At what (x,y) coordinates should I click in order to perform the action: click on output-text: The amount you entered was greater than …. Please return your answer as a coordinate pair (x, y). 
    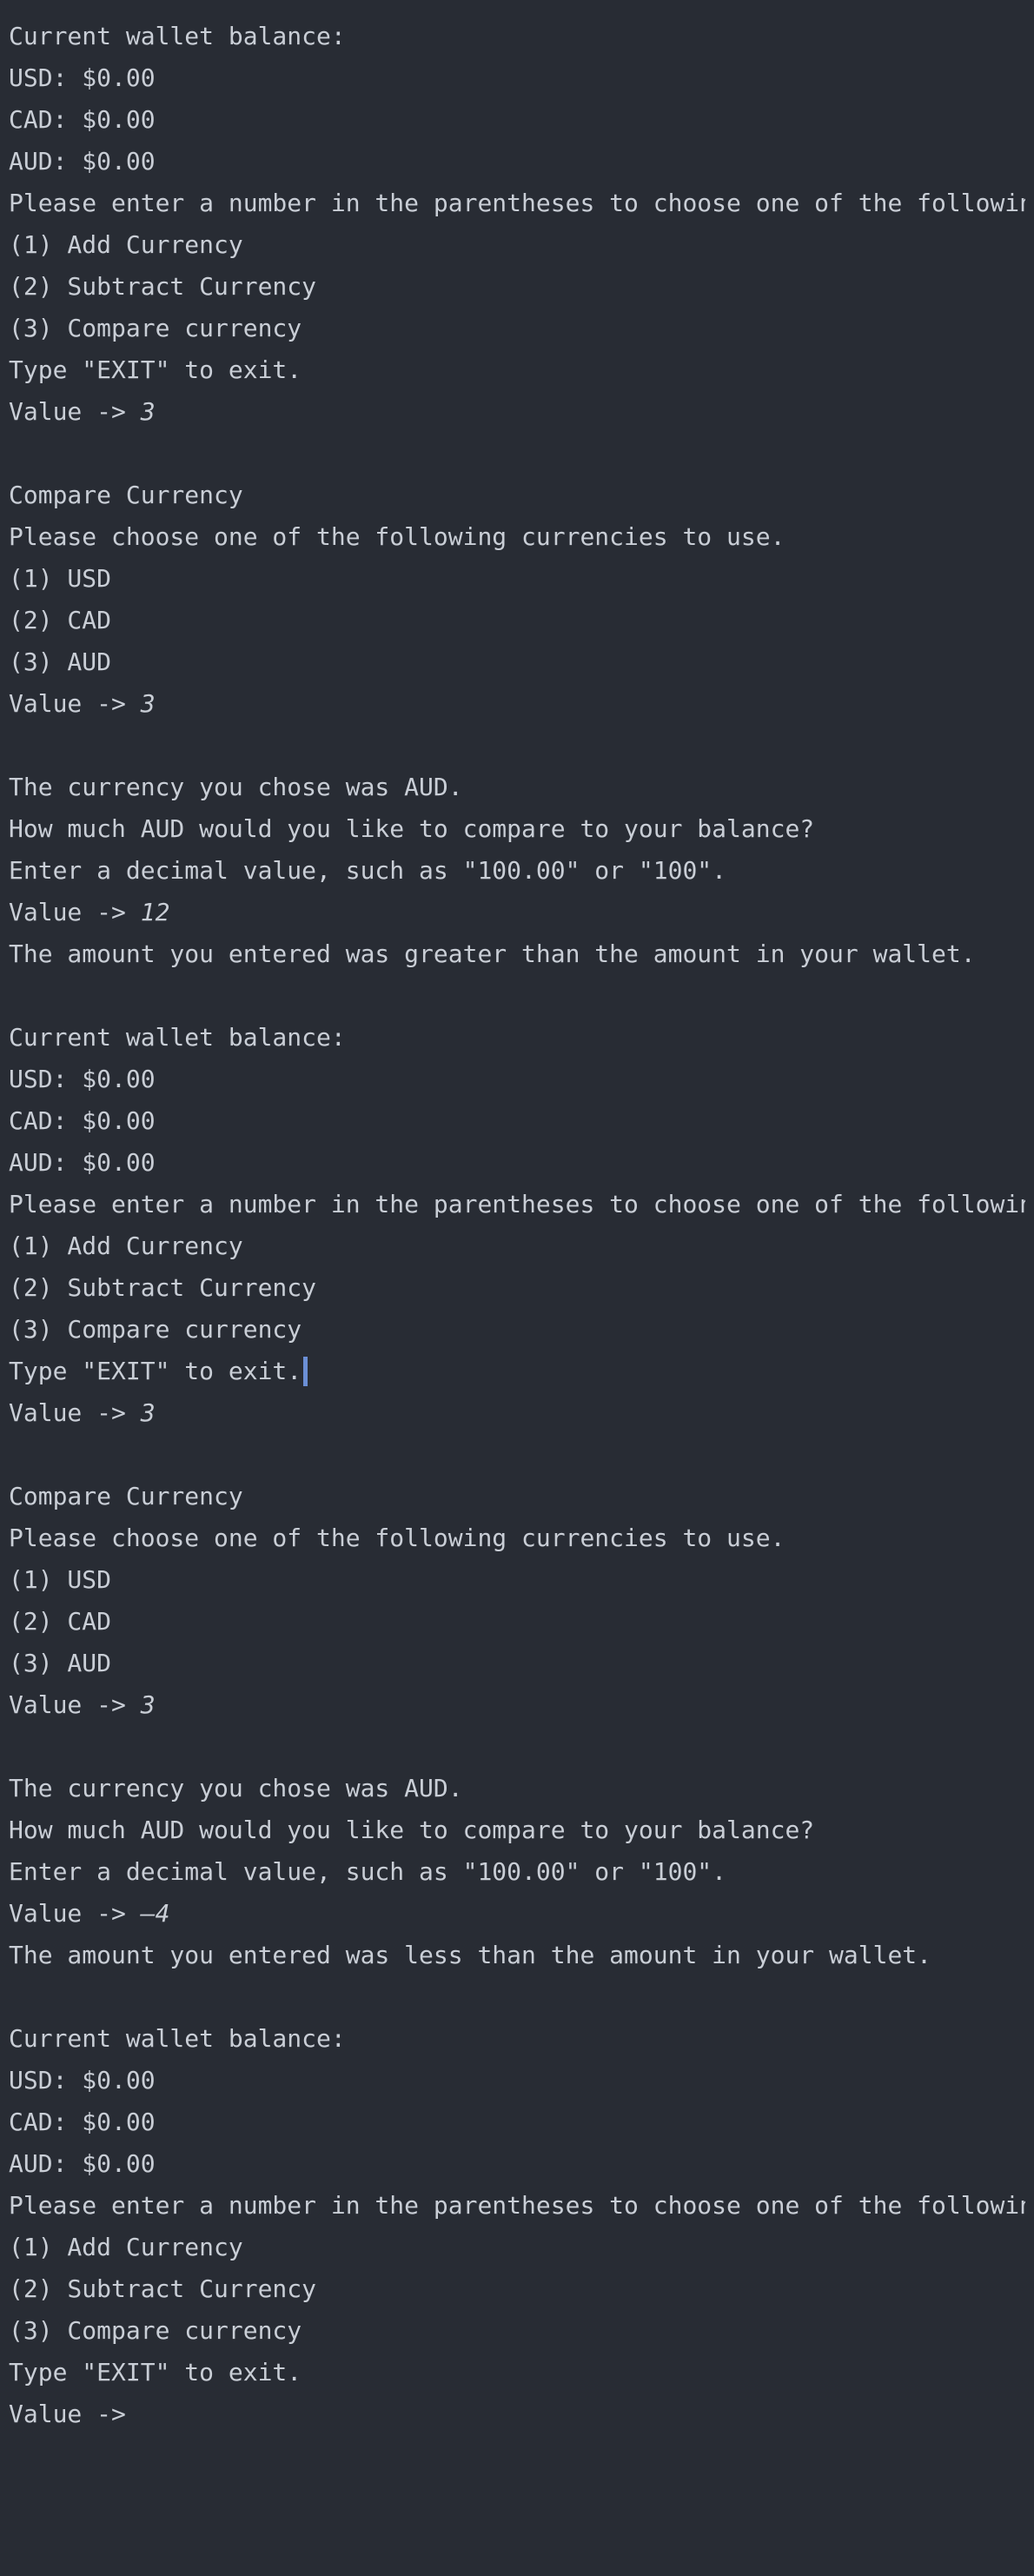
    Looking at the image, I should click on (492, 953).